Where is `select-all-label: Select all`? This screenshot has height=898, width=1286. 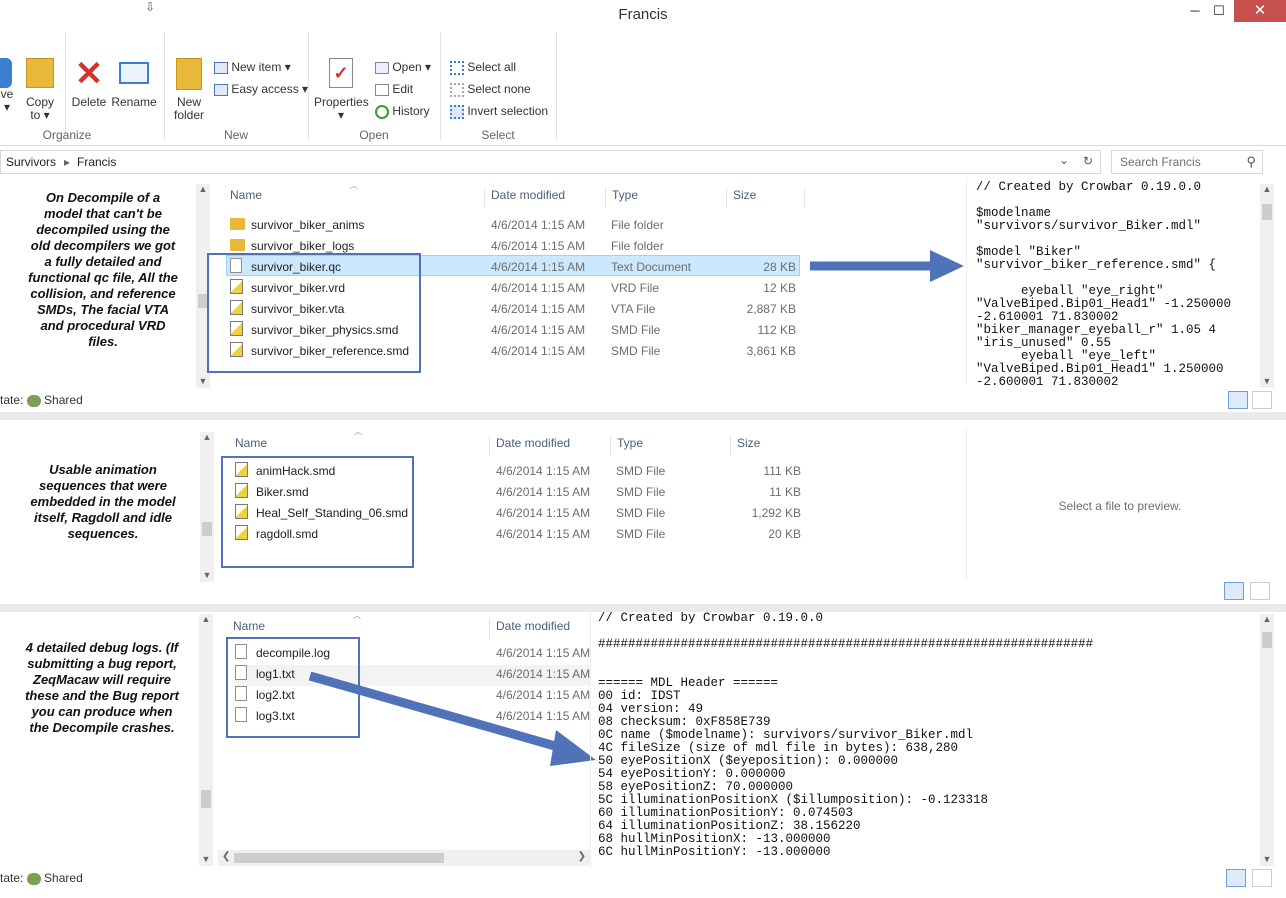
select-all-label: Select all is located at coordinates (492, 67).